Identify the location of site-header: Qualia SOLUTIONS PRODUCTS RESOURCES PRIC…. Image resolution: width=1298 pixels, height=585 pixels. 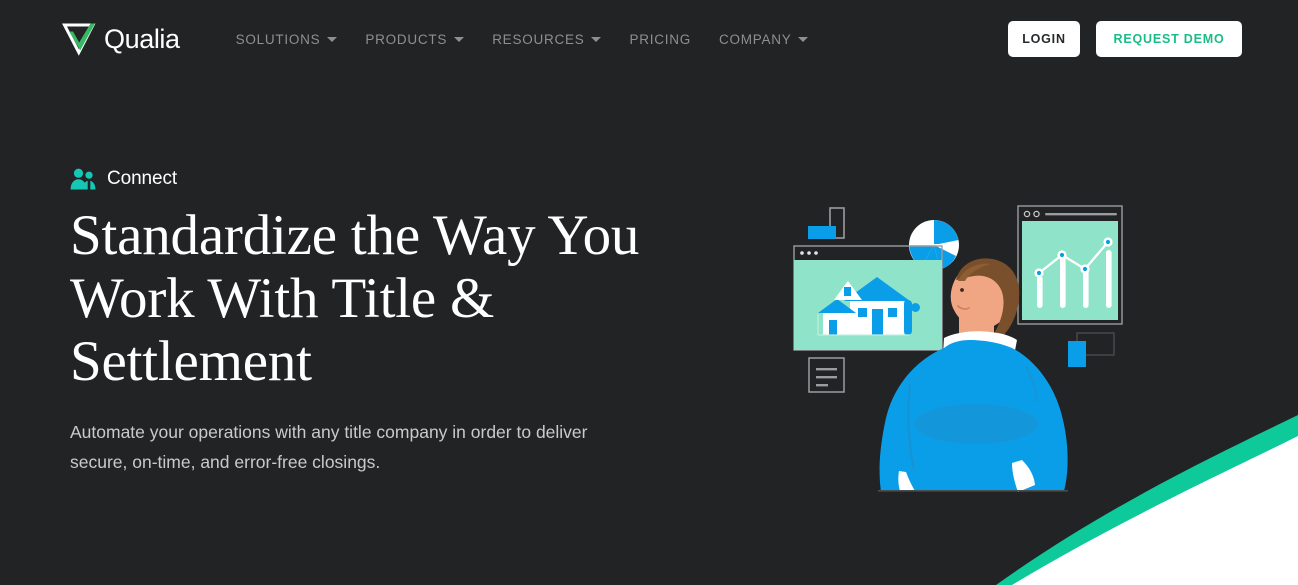
(649, 39).